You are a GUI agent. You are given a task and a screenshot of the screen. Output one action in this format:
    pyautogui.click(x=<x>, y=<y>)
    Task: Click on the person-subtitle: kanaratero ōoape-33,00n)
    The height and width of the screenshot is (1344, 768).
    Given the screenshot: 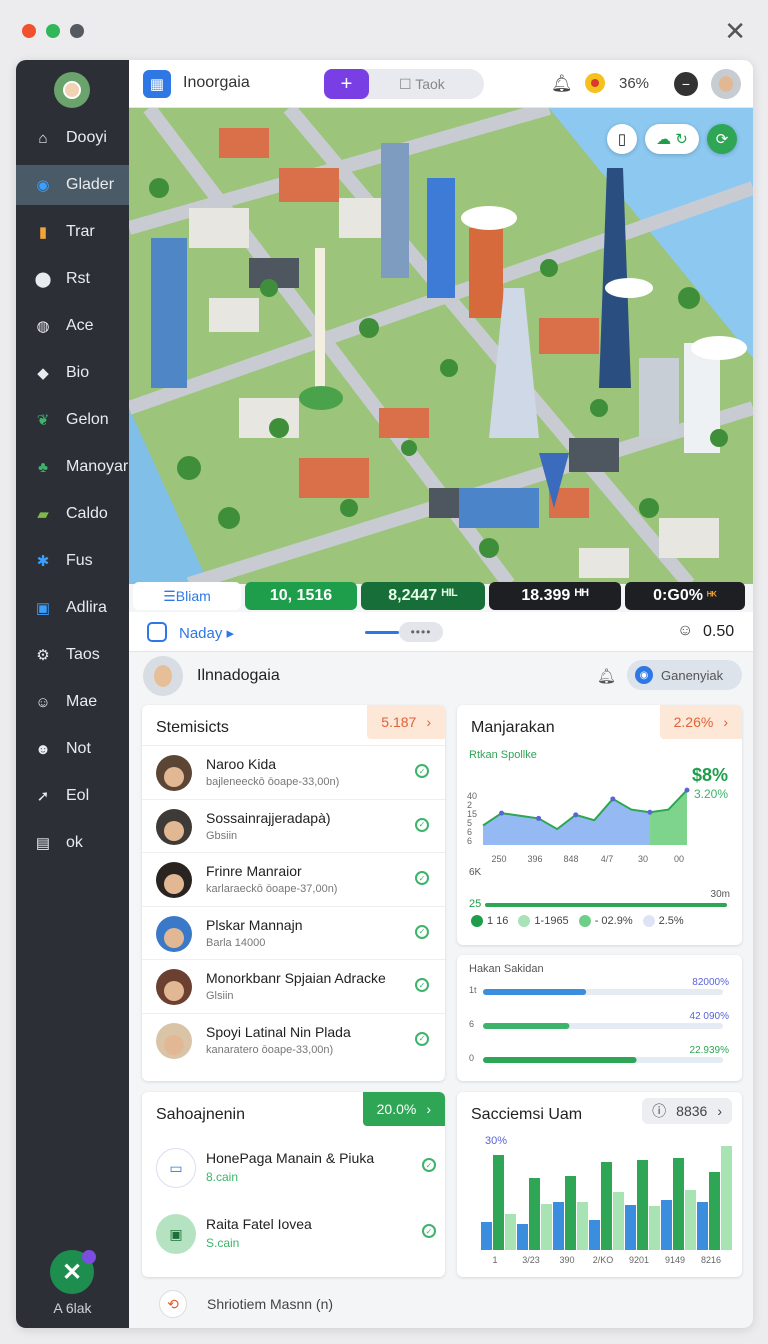 What is the action you would take?
    pyautogui.click(x=270, y=1049)
    